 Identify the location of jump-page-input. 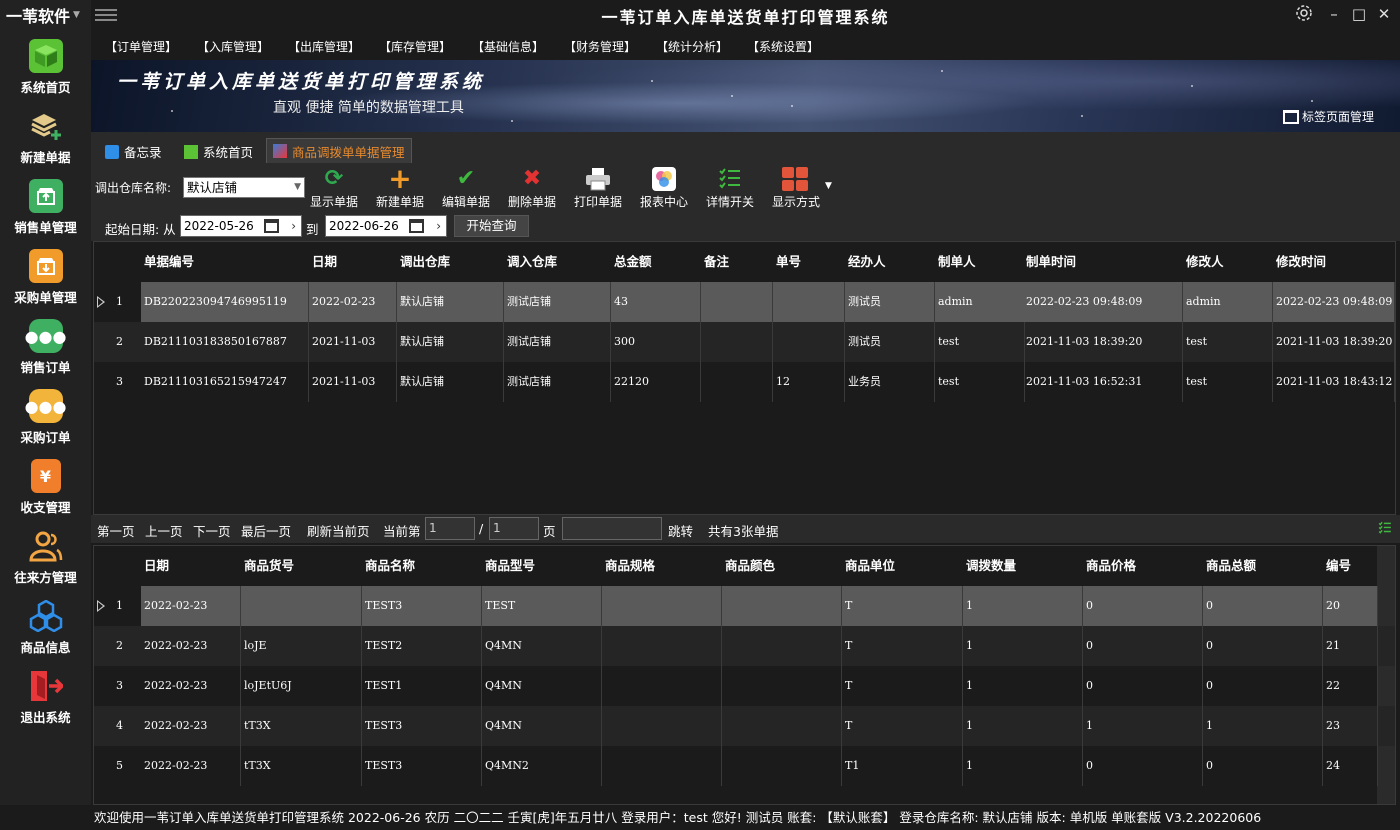
(612, 528).